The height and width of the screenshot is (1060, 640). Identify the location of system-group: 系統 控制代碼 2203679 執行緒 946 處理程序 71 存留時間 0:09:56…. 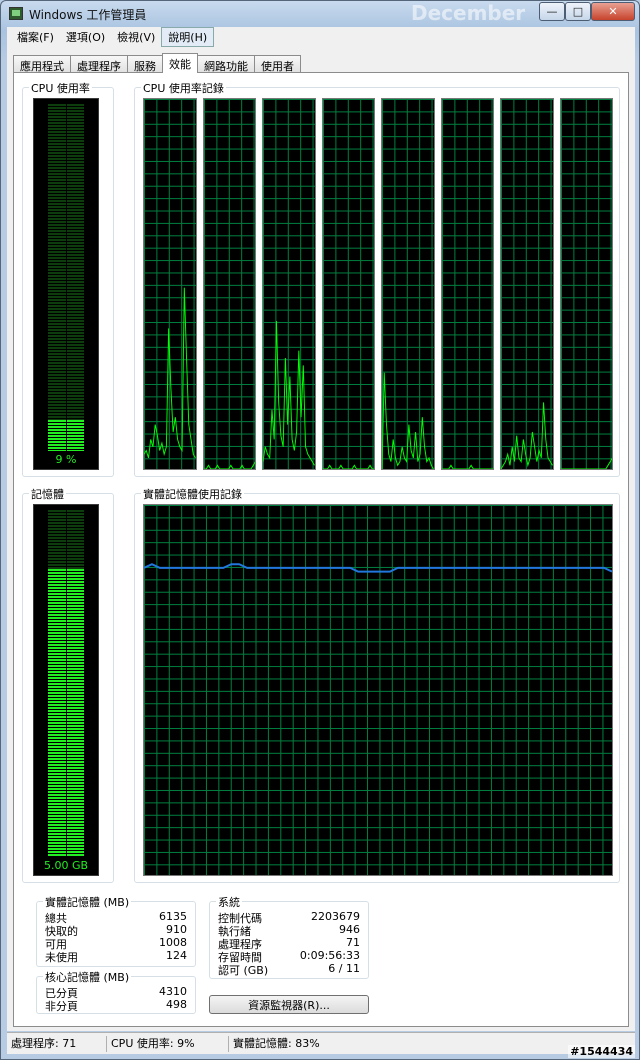
(289, 936).